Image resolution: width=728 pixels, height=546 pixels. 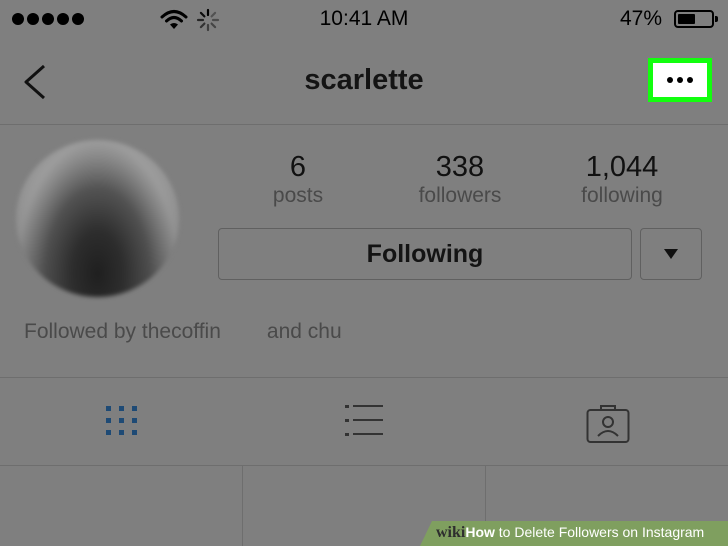 I want to click on suggestions-dropdown-button, so click(x=671, y=254).